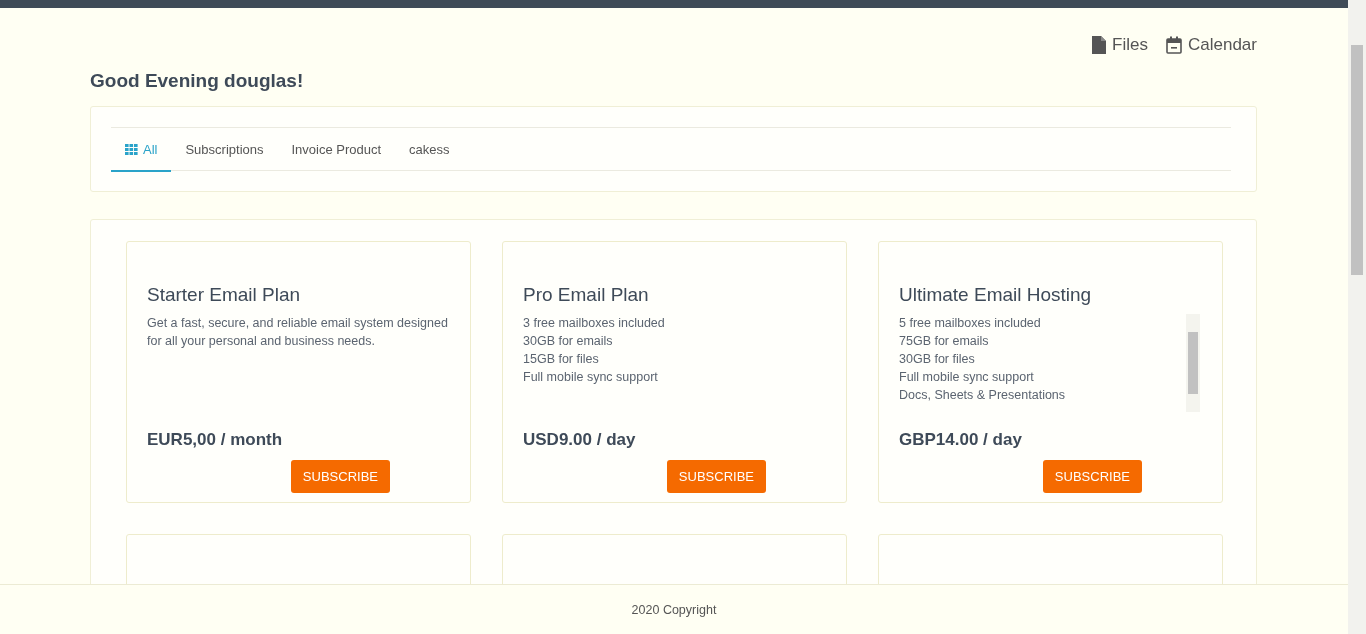 The height and width of the screenshot is (634, 1366). Describe the element at coordinates (1174, 45) in the screenshot. I see `calendar-icon` at that location.